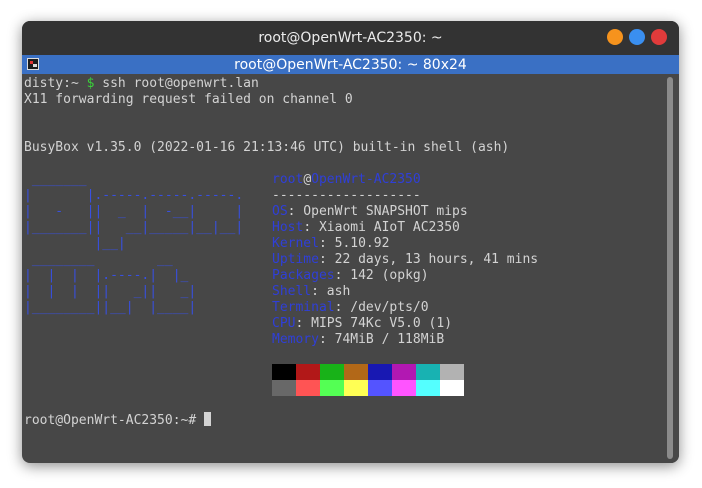 This screenshot has height=488, width=702. I want to click on info-row-memory: Memory: 74MiB / 118MiB, so click(358, 340).